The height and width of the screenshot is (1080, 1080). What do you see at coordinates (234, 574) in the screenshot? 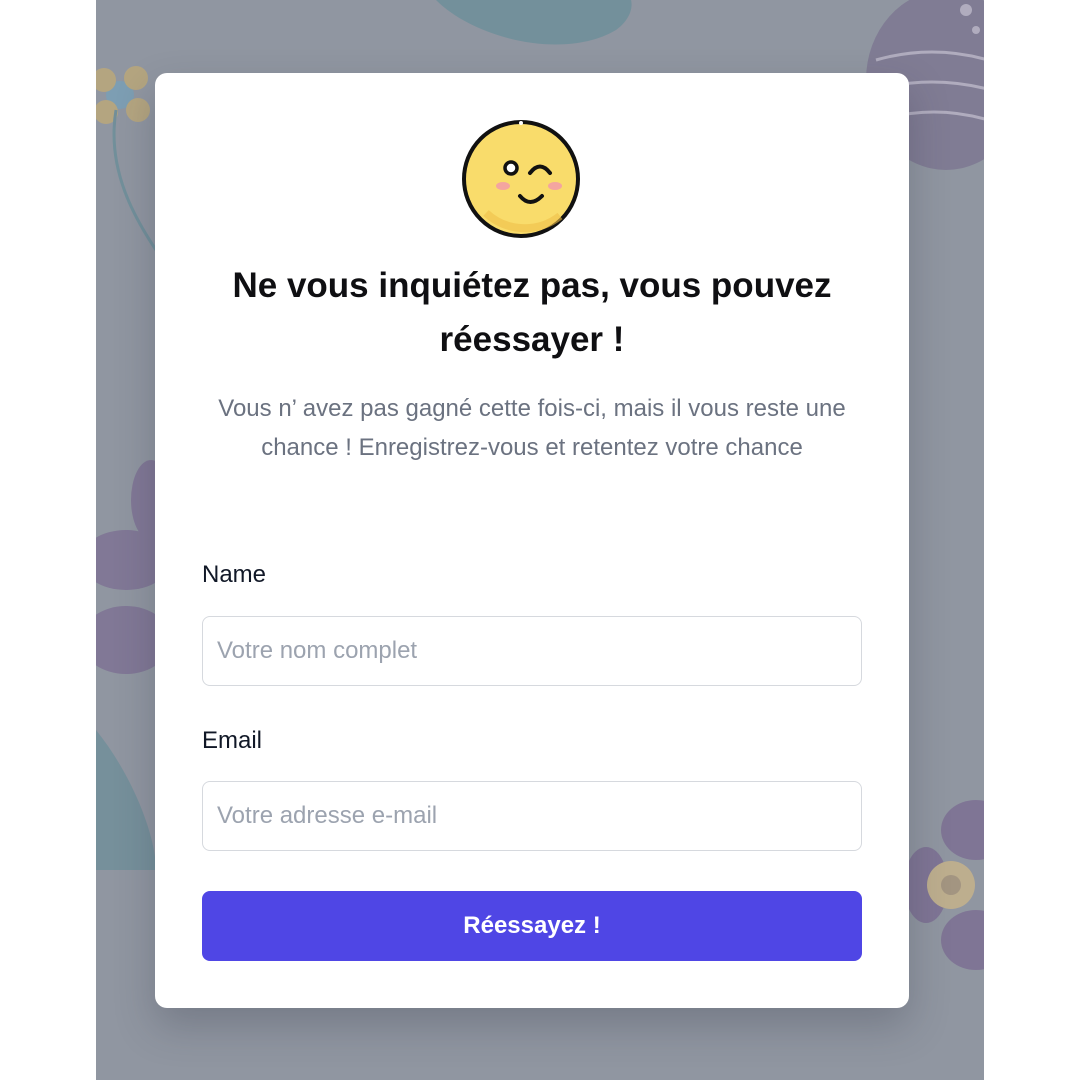
I see `name-label: Name` at bounding box center [234, 574].